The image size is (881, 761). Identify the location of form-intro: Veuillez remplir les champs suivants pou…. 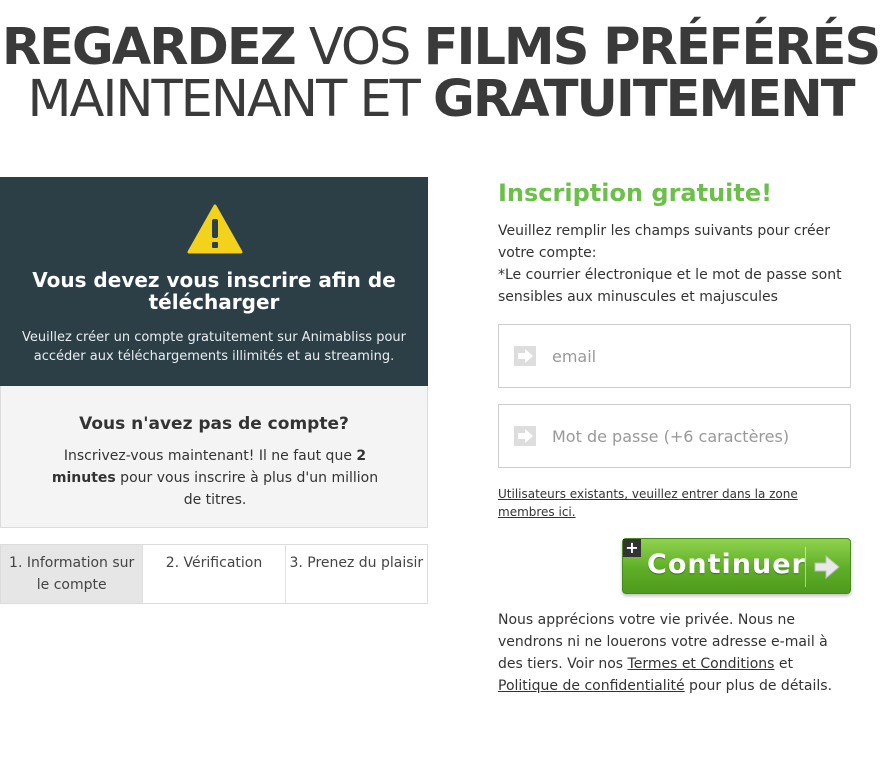
(673, 264).